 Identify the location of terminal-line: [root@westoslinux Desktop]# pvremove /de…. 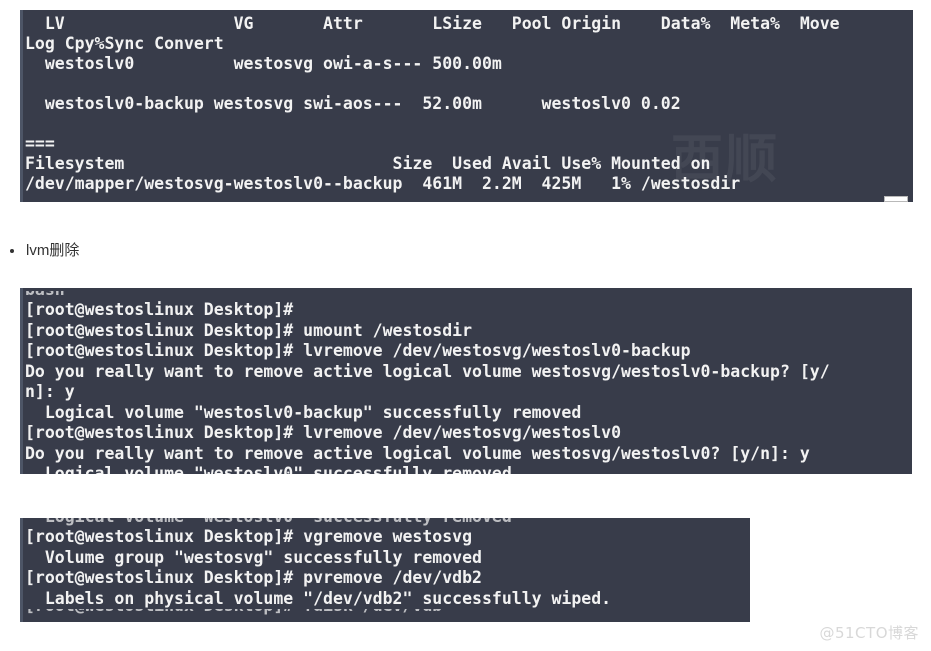
(253, 577).